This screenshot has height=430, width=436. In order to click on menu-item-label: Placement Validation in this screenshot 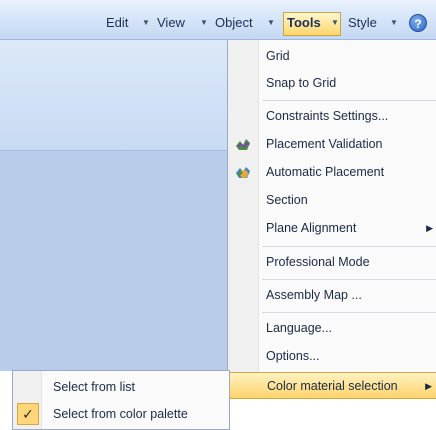, I will do `click(324, 144)`.